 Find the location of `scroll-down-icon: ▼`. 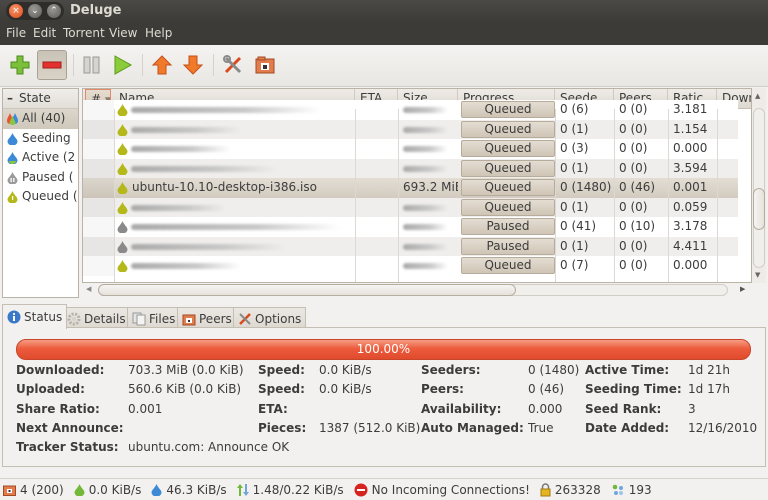

scroll-down-icon: ▼ is located at coordinates (757, 275).